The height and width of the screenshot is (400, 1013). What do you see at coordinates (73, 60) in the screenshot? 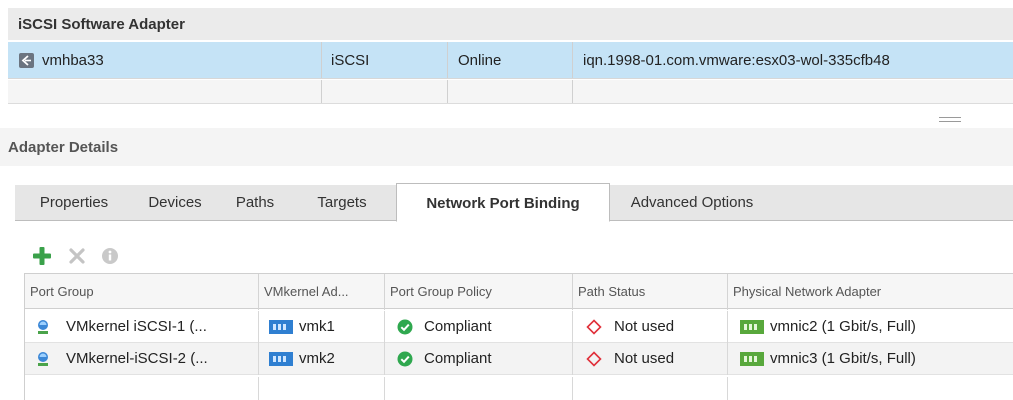
I see `adapter-name: vmhba33` at bounding box center [73, 60].